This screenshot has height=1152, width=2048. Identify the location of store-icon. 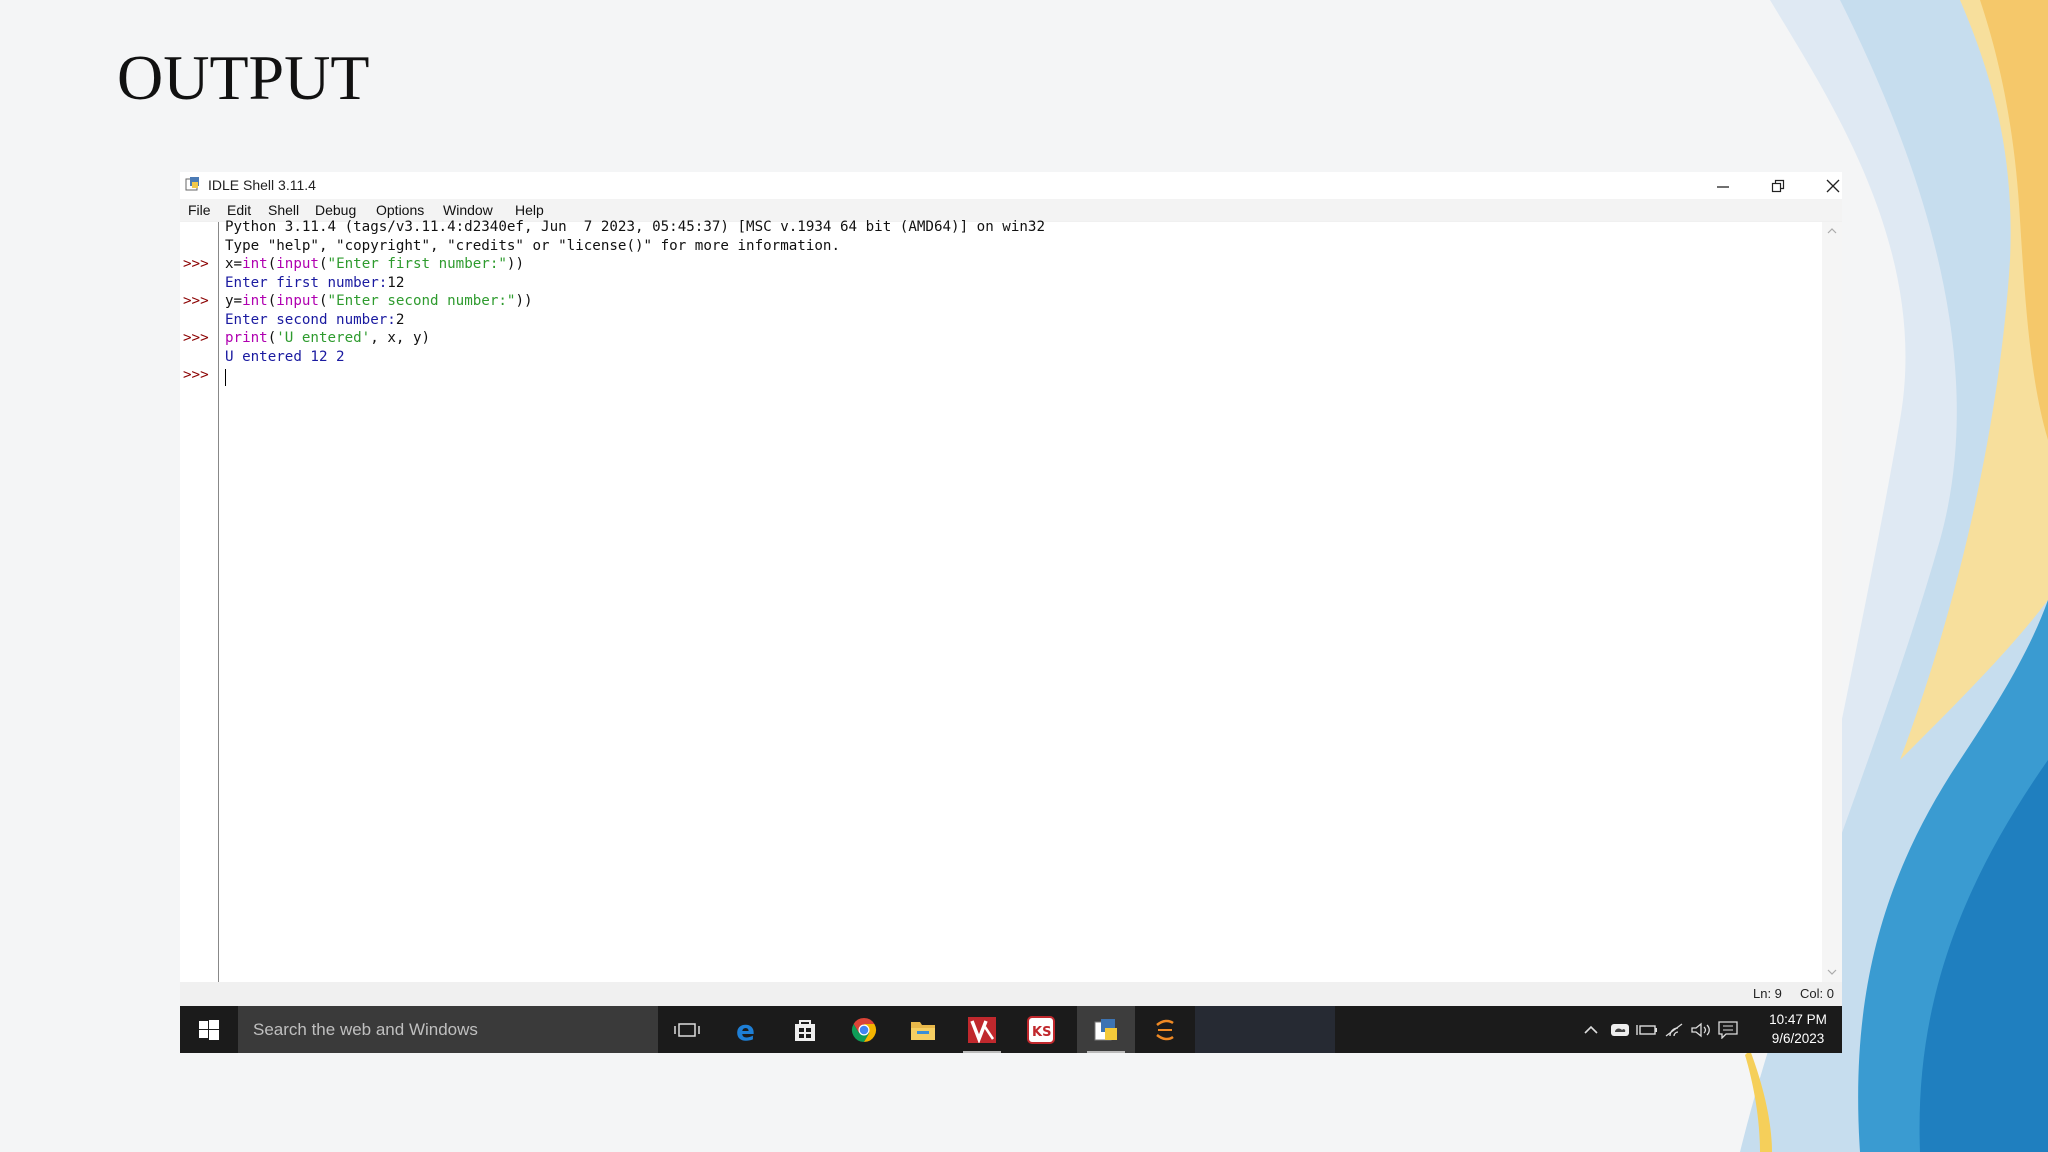
(805, 1030).